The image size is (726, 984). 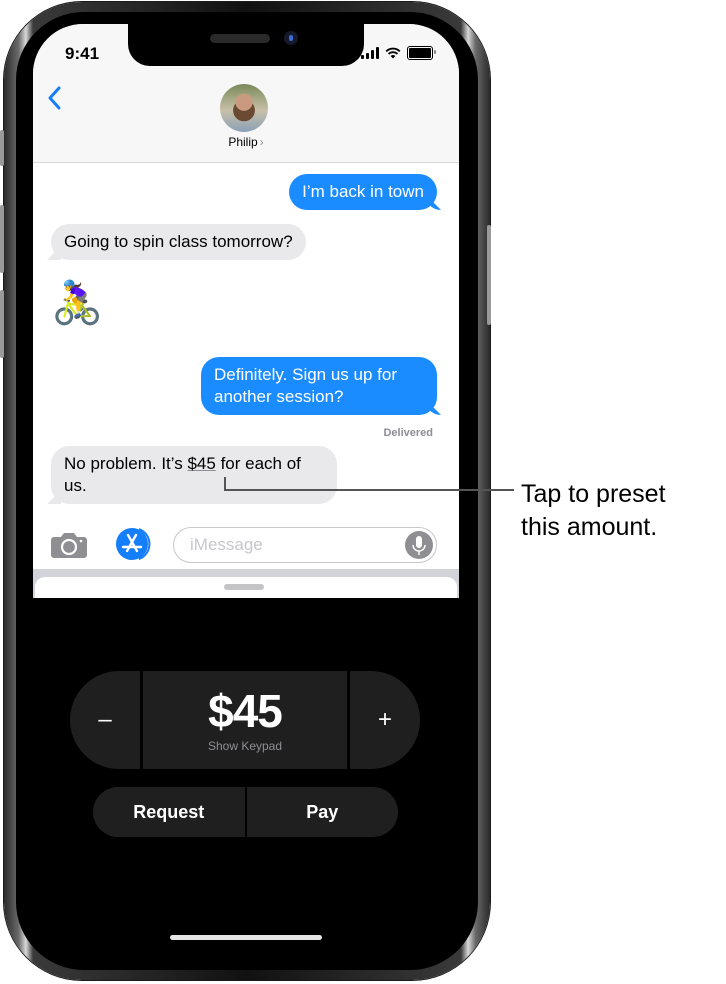 I want to click on silent-switch, so click(x=2, y=148).